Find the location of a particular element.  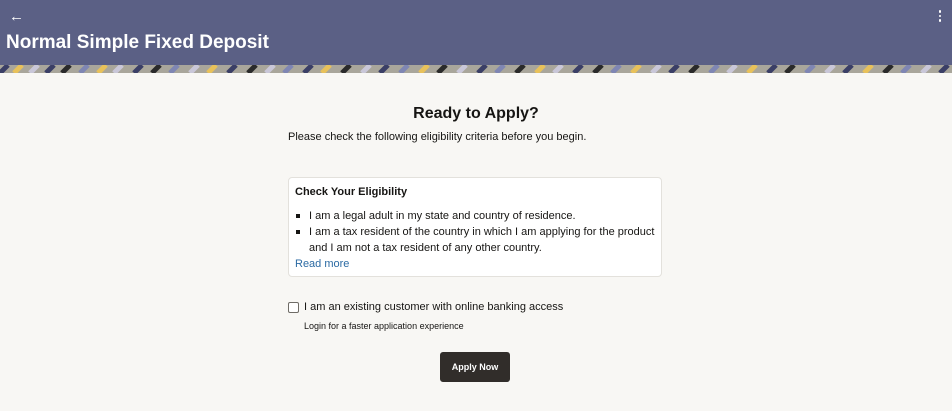

ready-to-apply-heading: Ready to Apply? is located at coordinates (476, 113).